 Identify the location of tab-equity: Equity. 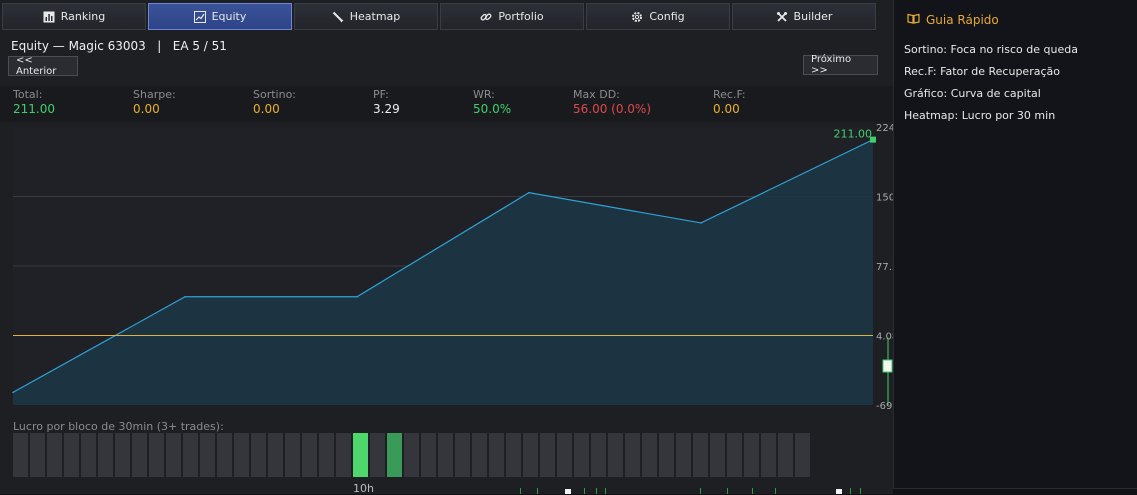
(220, 16).